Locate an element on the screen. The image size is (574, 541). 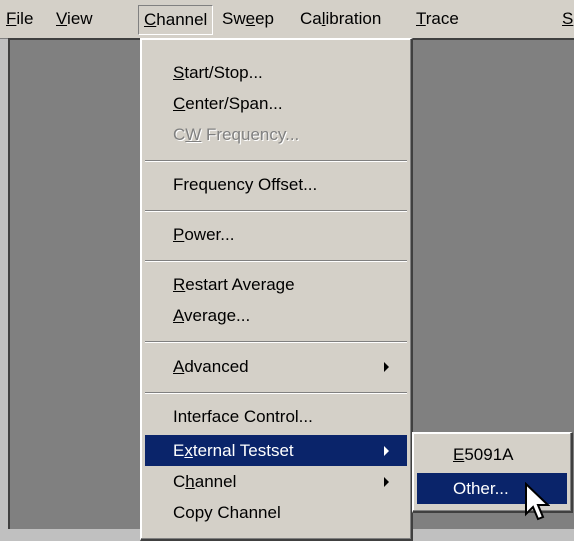
menu-file: File is located at coordinates (19, 19).